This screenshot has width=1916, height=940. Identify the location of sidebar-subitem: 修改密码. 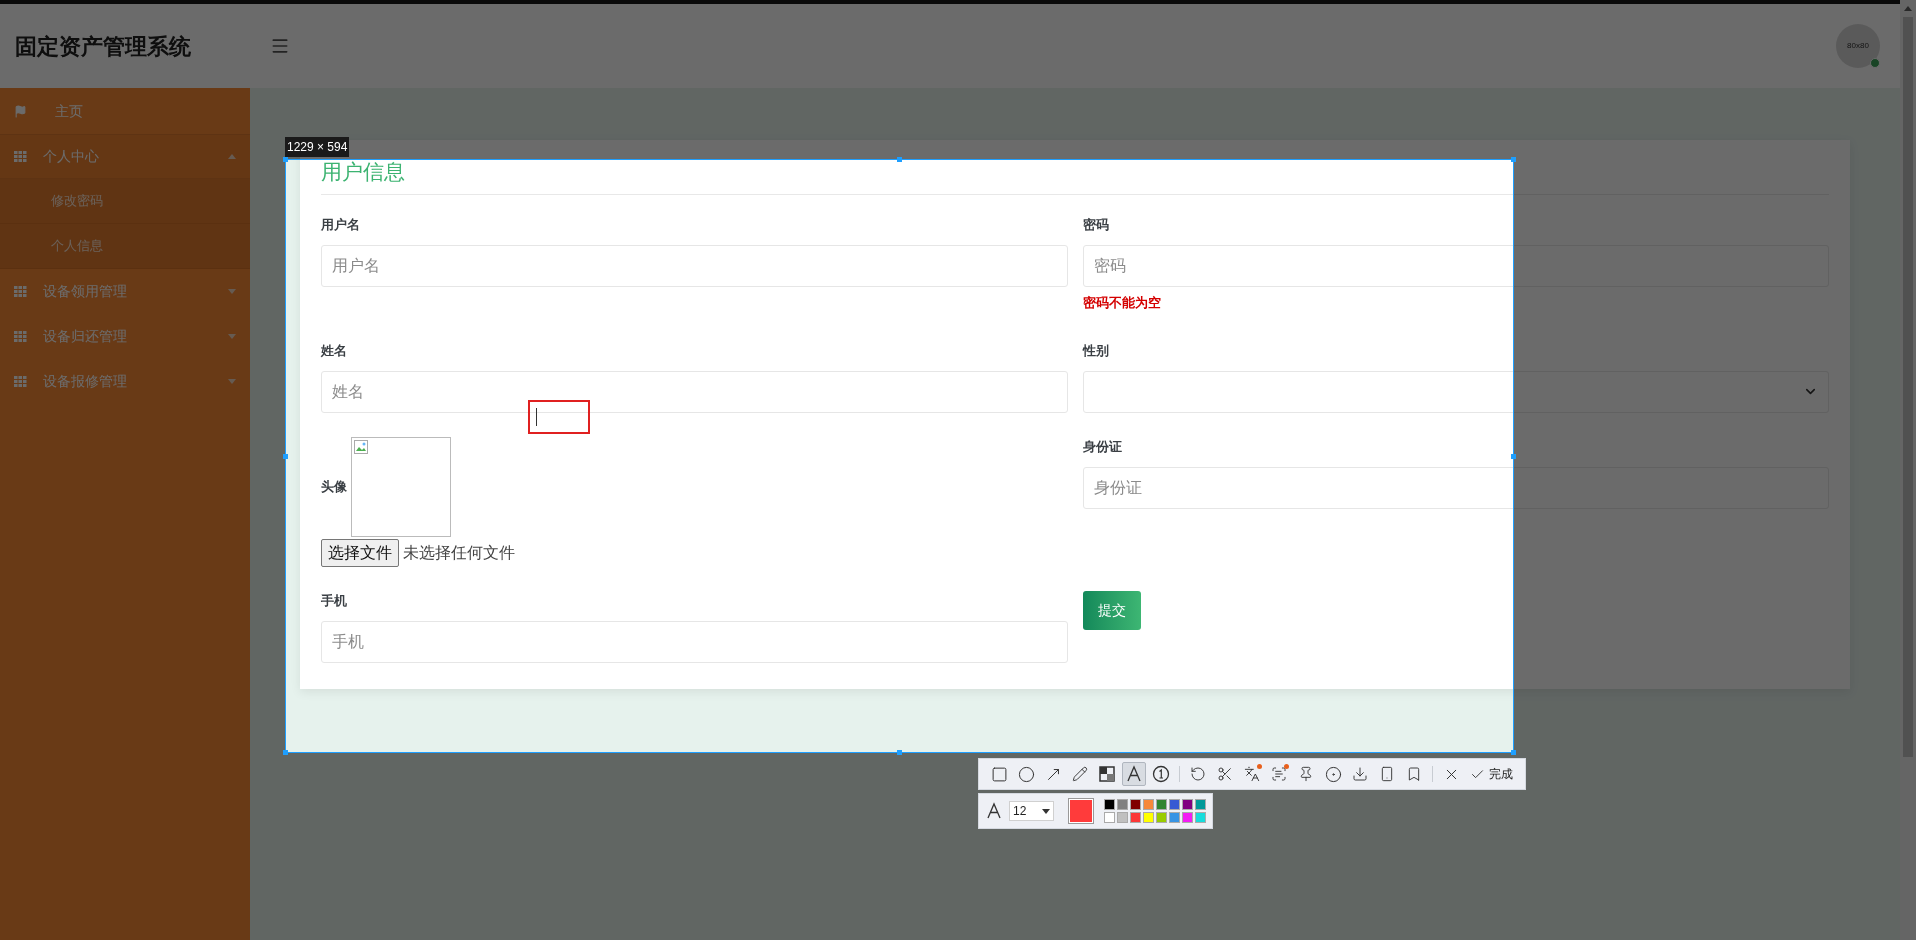
(125, 201).